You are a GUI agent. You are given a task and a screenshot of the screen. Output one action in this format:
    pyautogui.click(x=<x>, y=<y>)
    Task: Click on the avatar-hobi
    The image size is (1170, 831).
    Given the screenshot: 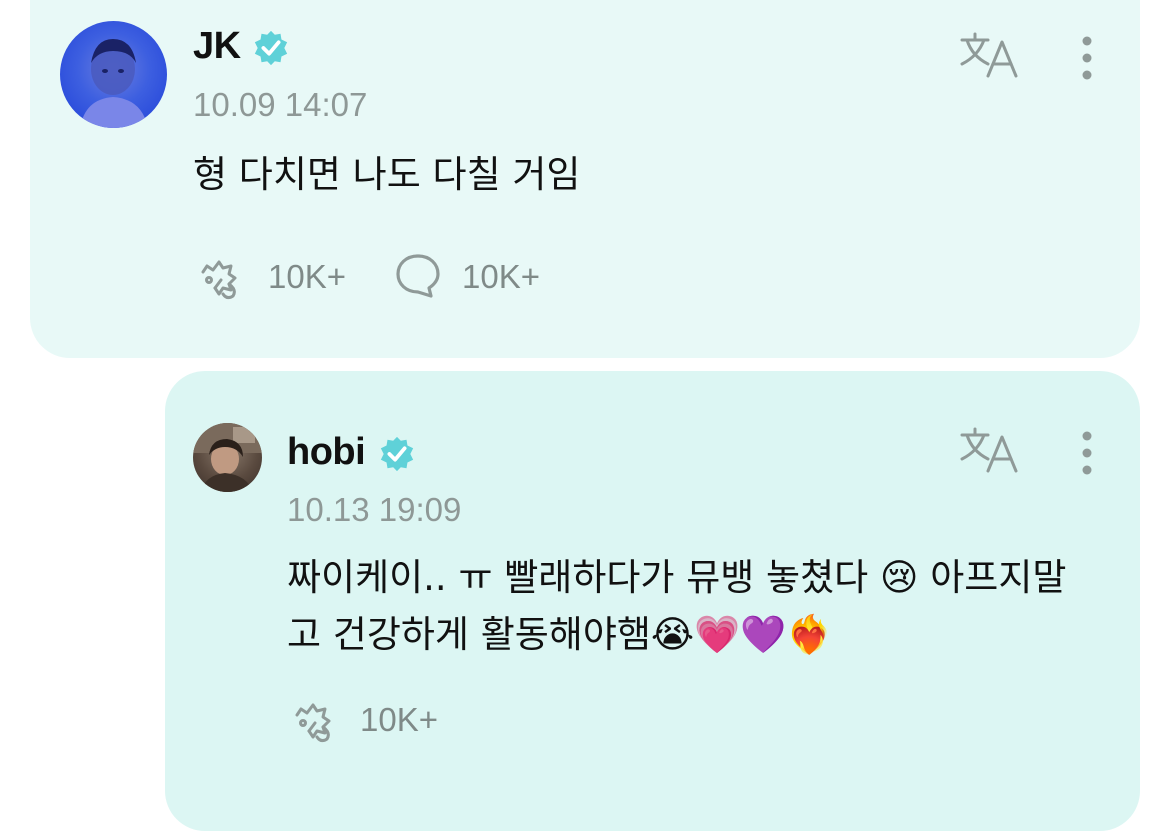 What is the action you would take?
    pyautogui.click(x=227, y=457)
    